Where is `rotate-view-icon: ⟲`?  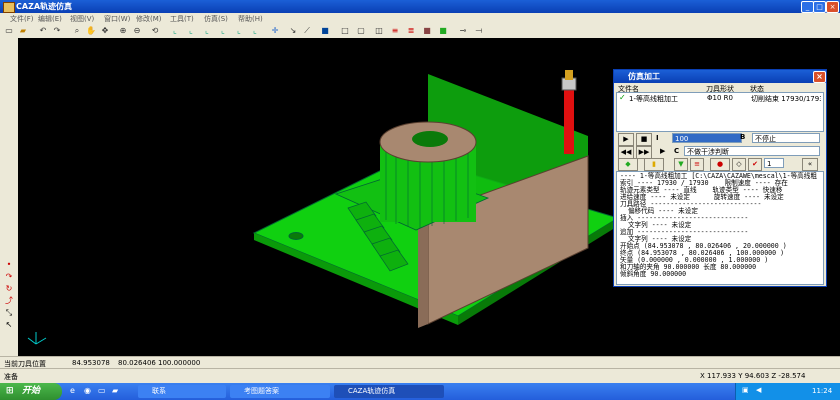
rotate-view-icon: ⟲ is located at coordinates (155, 31).